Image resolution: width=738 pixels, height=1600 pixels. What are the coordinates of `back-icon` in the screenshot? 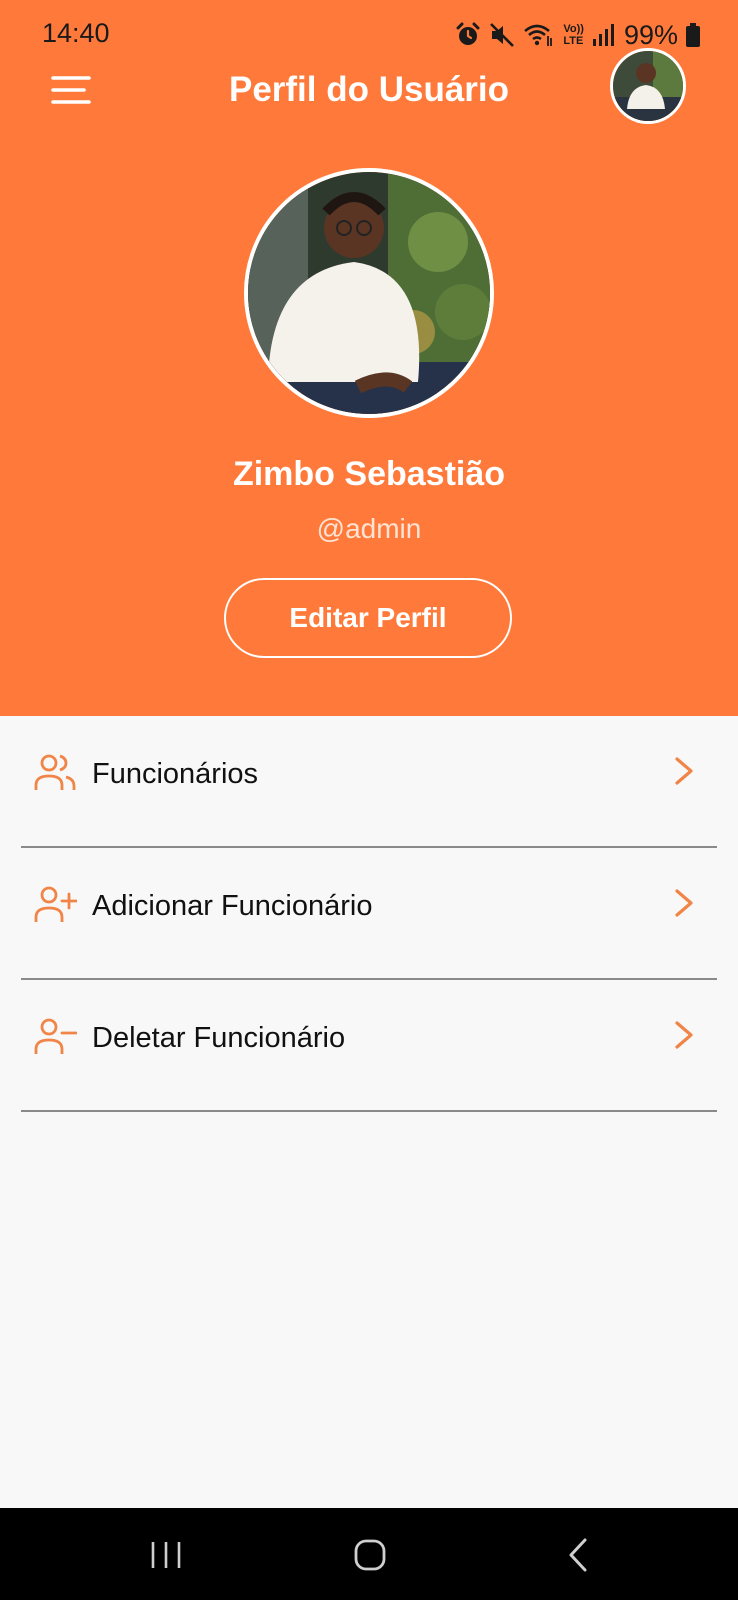 It's located at (578, 1555).